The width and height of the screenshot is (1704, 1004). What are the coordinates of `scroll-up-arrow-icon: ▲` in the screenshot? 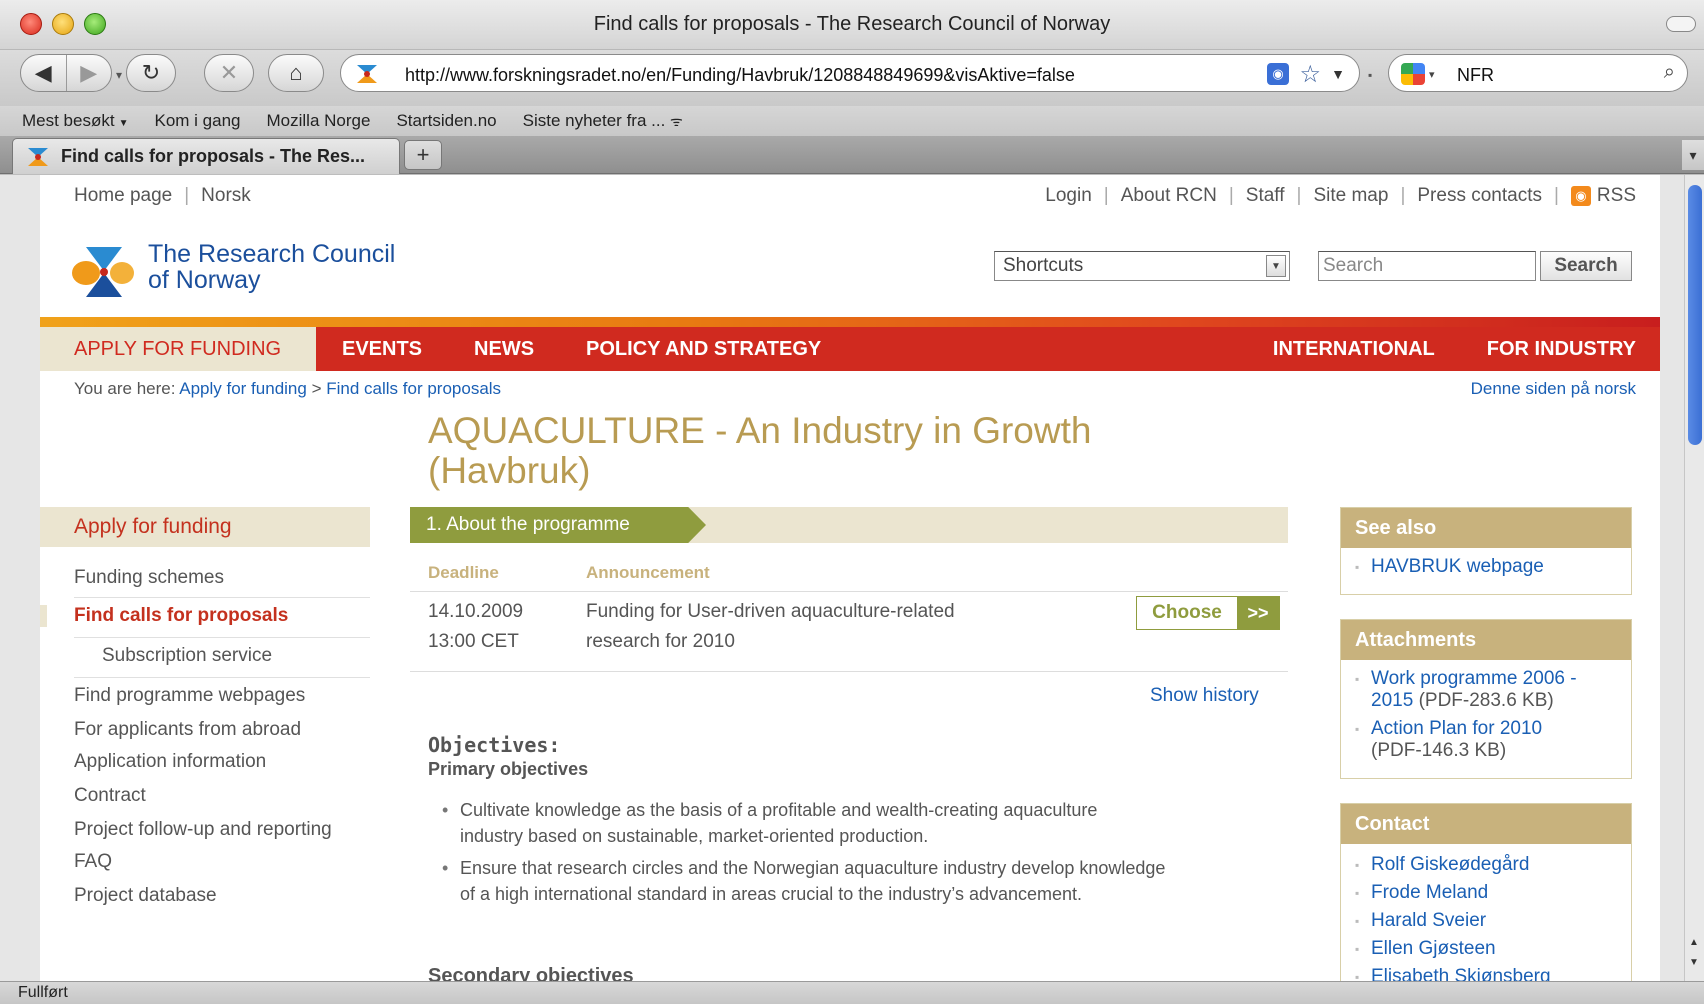 It's located at (1694, 942).